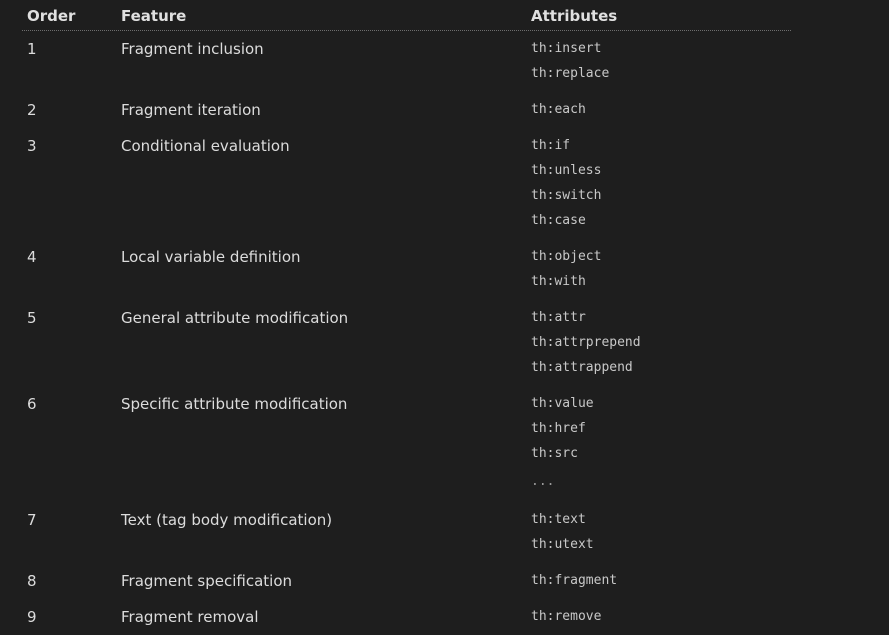 The image size is (889, 635). Describe the element at coordinates (658, 343) in the screenshot. I see `attributes-cell: th:attr th:attrprepend th:attrappend` at that location.